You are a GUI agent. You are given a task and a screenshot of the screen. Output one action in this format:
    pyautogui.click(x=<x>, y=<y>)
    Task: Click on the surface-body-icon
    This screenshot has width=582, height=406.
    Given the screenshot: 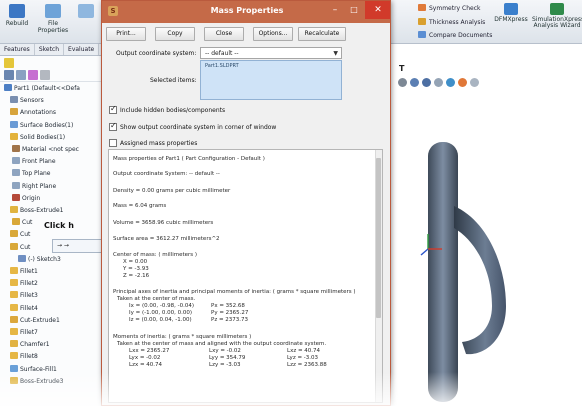 What is the action you would take?
    pyautogui.click(x=14, y=124)
    